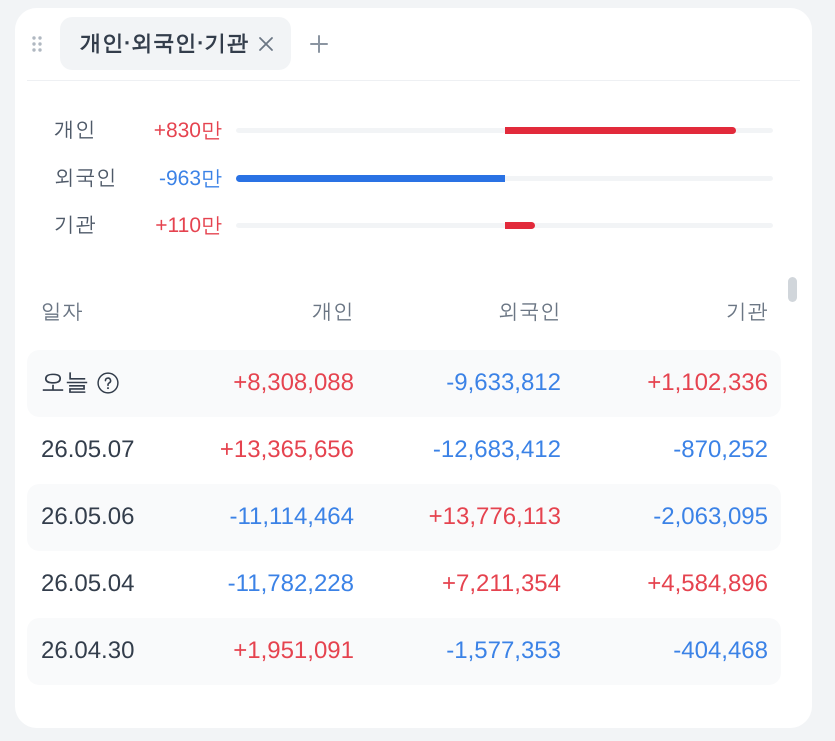  I want to click on value-cell-text: +13,776,113, so click(494, 517).